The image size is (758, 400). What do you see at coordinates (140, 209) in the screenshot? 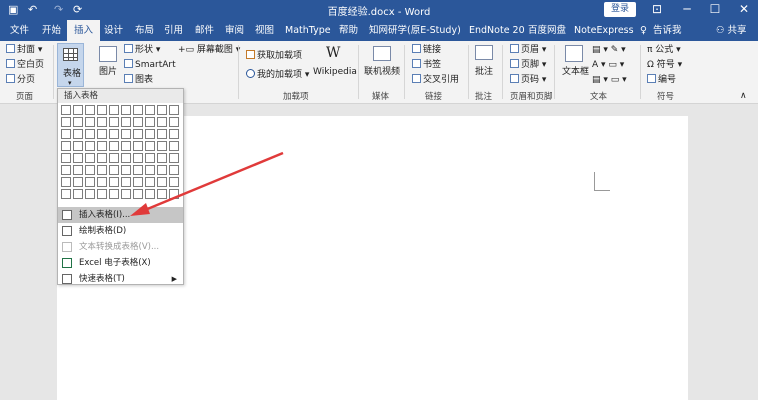
I see `arrow-head` at bounding box center [140, 209].